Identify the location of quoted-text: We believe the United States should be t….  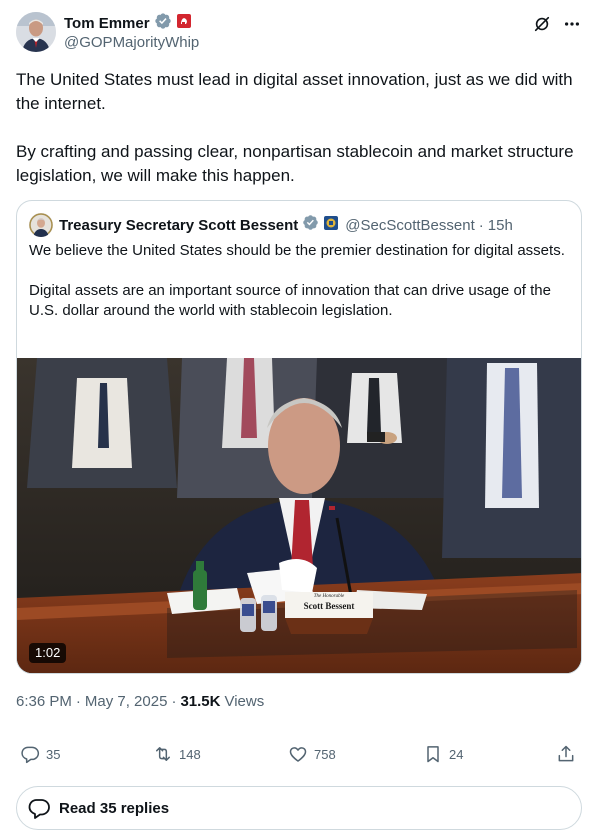
(300, 281).